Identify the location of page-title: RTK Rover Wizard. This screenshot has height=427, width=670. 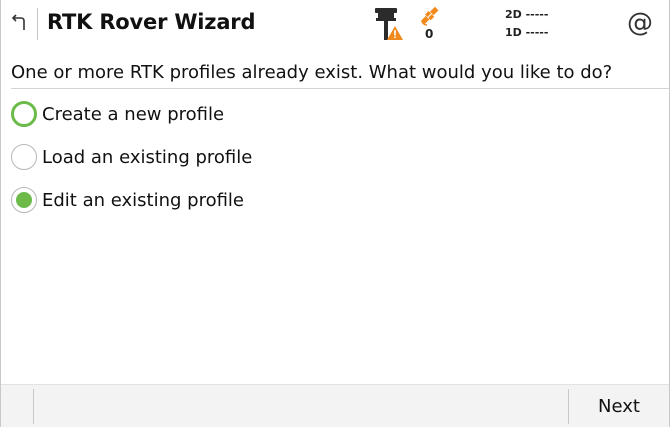
(151, 22).